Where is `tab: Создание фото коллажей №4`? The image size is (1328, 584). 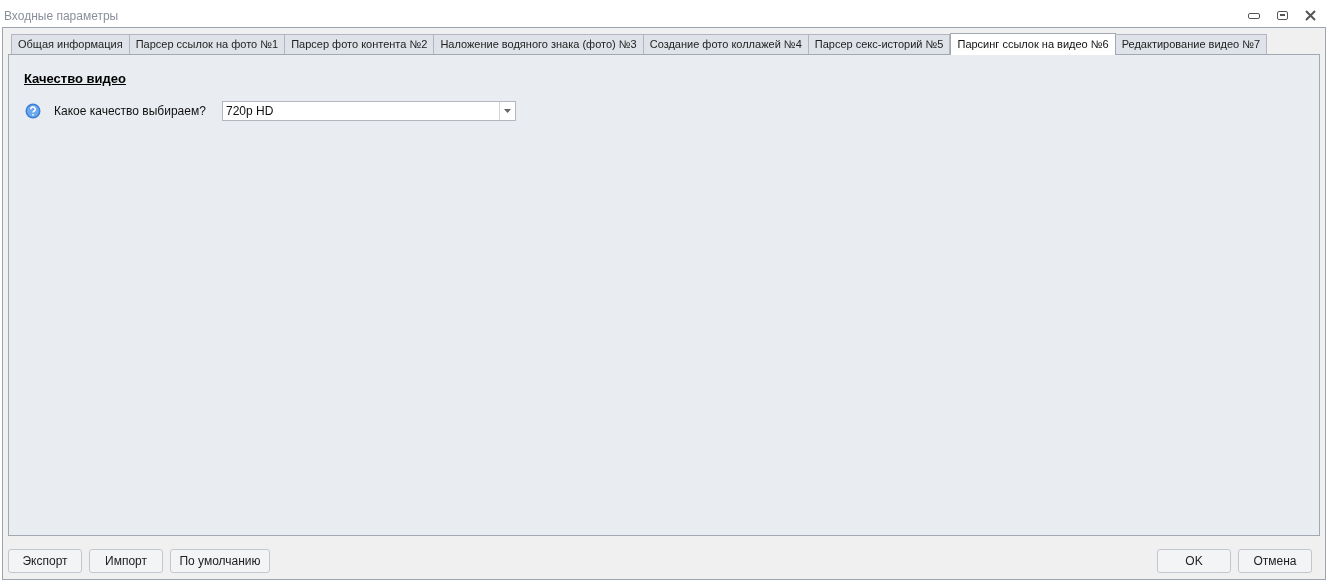
tab: Создание фото коллажей №4 is located at coordinates (725, 44).